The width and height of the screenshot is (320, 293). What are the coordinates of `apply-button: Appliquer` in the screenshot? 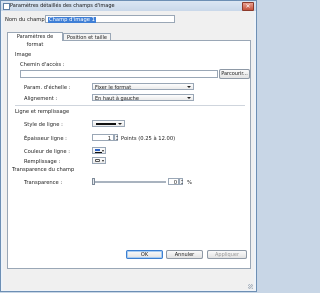 It's located at (227, 254).